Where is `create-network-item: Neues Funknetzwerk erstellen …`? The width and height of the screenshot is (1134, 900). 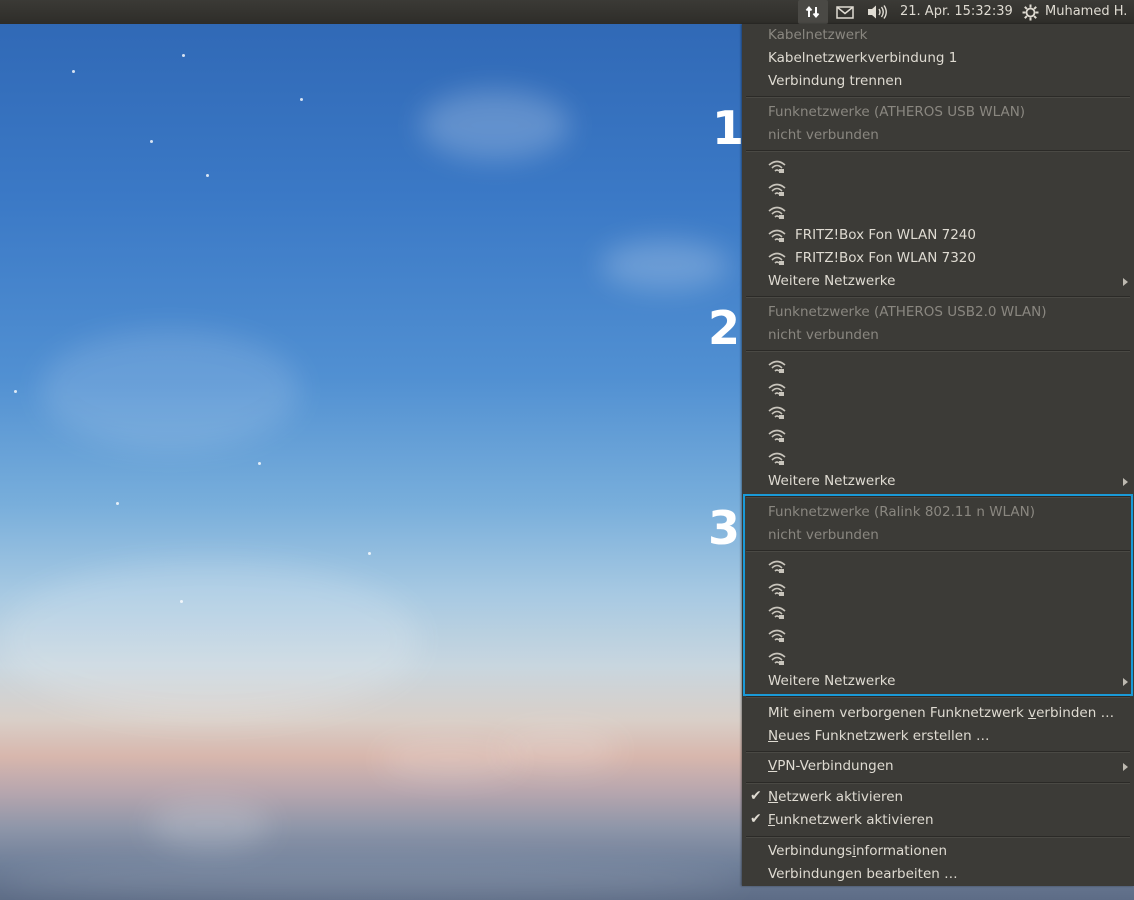 create-network-item: Neues Funknetzwerk erstellen … is located at coordinates (878, 736).